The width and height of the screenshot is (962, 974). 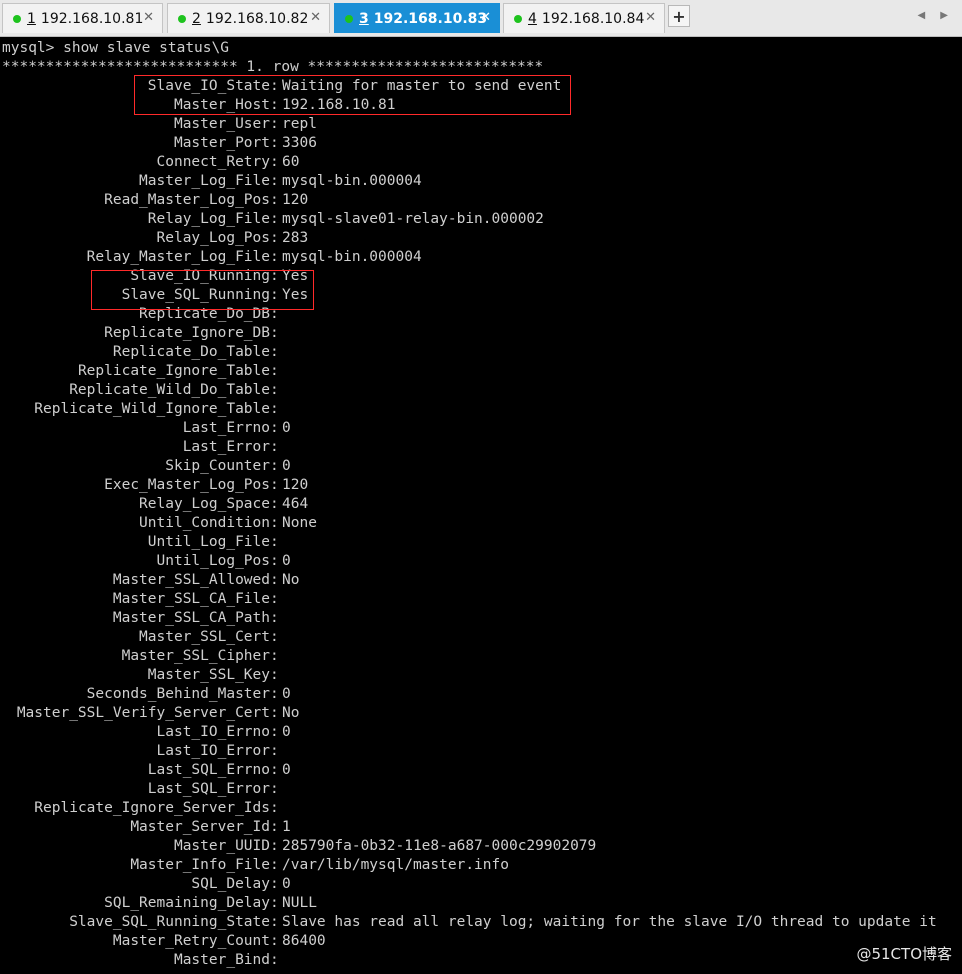 What do you see at coordinates (204, 637) in the screenshot?
I see `status-key: Master_SSL_Cert` at bounding box center [204, 637].